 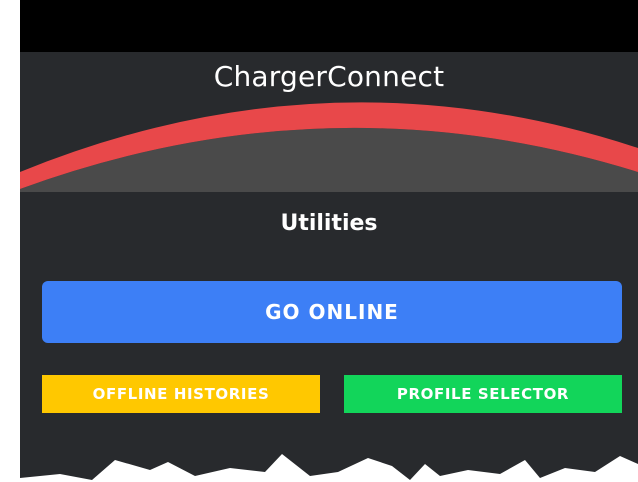 What do you see at coordinates (329, 26) in the screenshot?
I see `status-bar` at bounding box center [329, 26].